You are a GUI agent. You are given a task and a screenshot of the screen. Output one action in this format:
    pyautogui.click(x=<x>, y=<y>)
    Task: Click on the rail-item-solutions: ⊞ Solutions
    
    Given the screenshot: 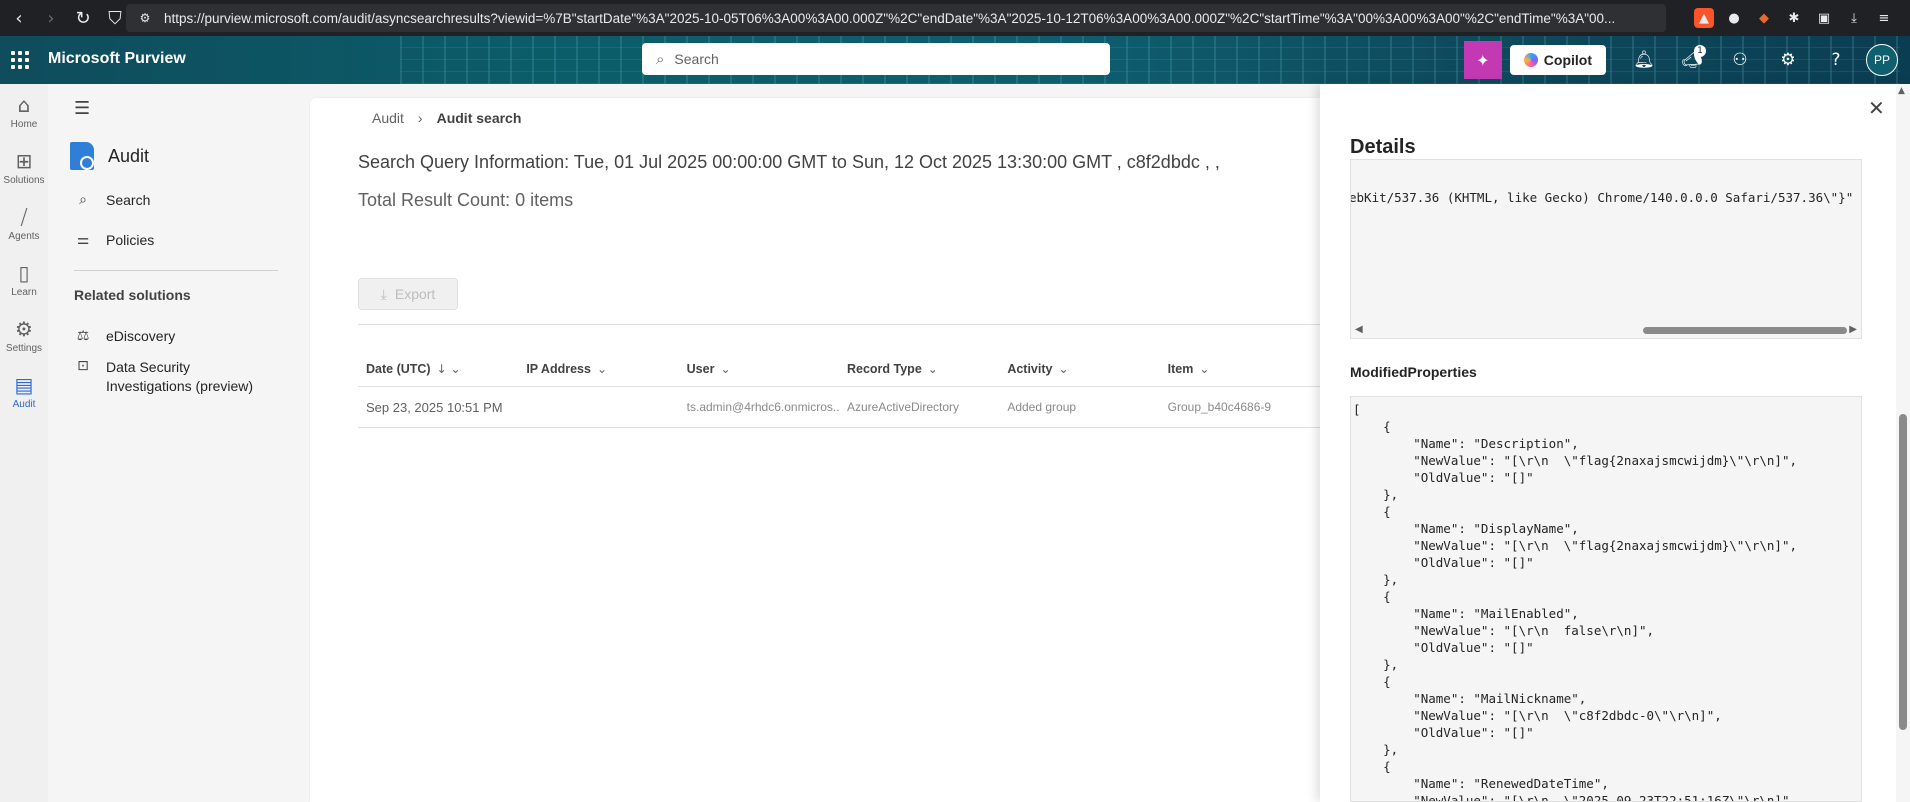 What is the action you would take?
    pyautogui.click(x=24, y=168)
    